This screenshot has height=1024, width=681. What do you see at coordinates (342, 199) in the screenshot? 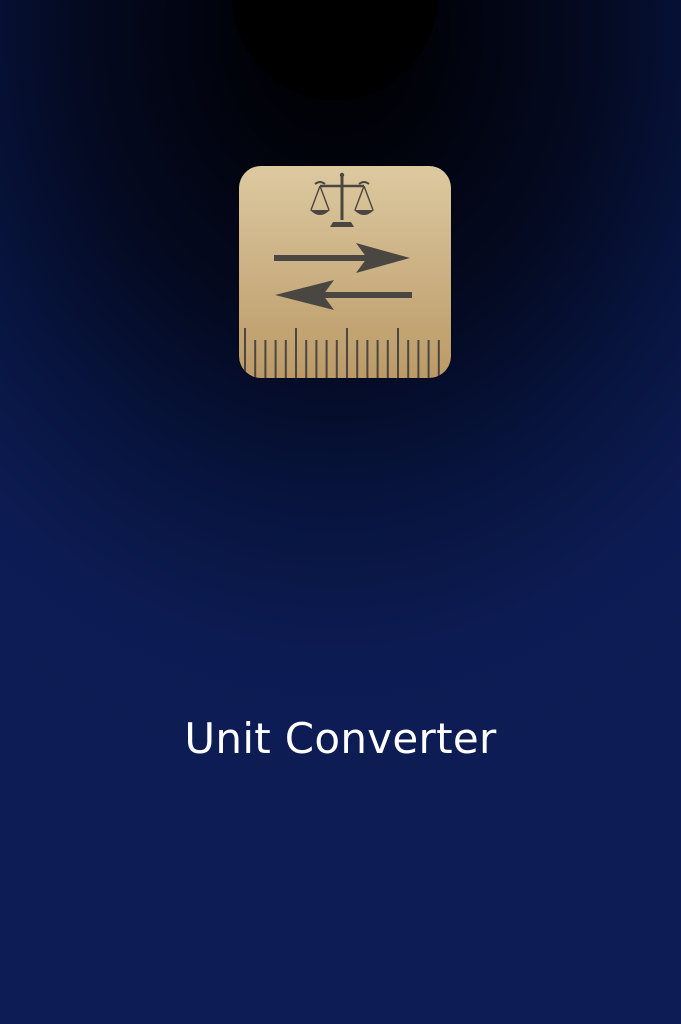
I see `balance-scale-icon` at bounding box center [342, 199].